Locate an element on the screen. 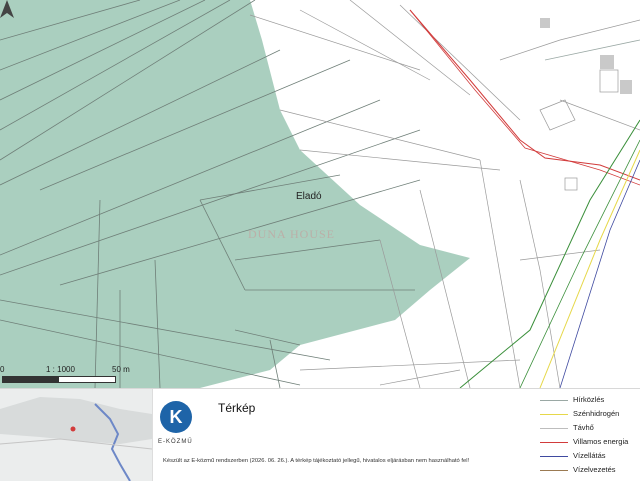  e-kozmu-logo: K is located at coordinates (176, 417).